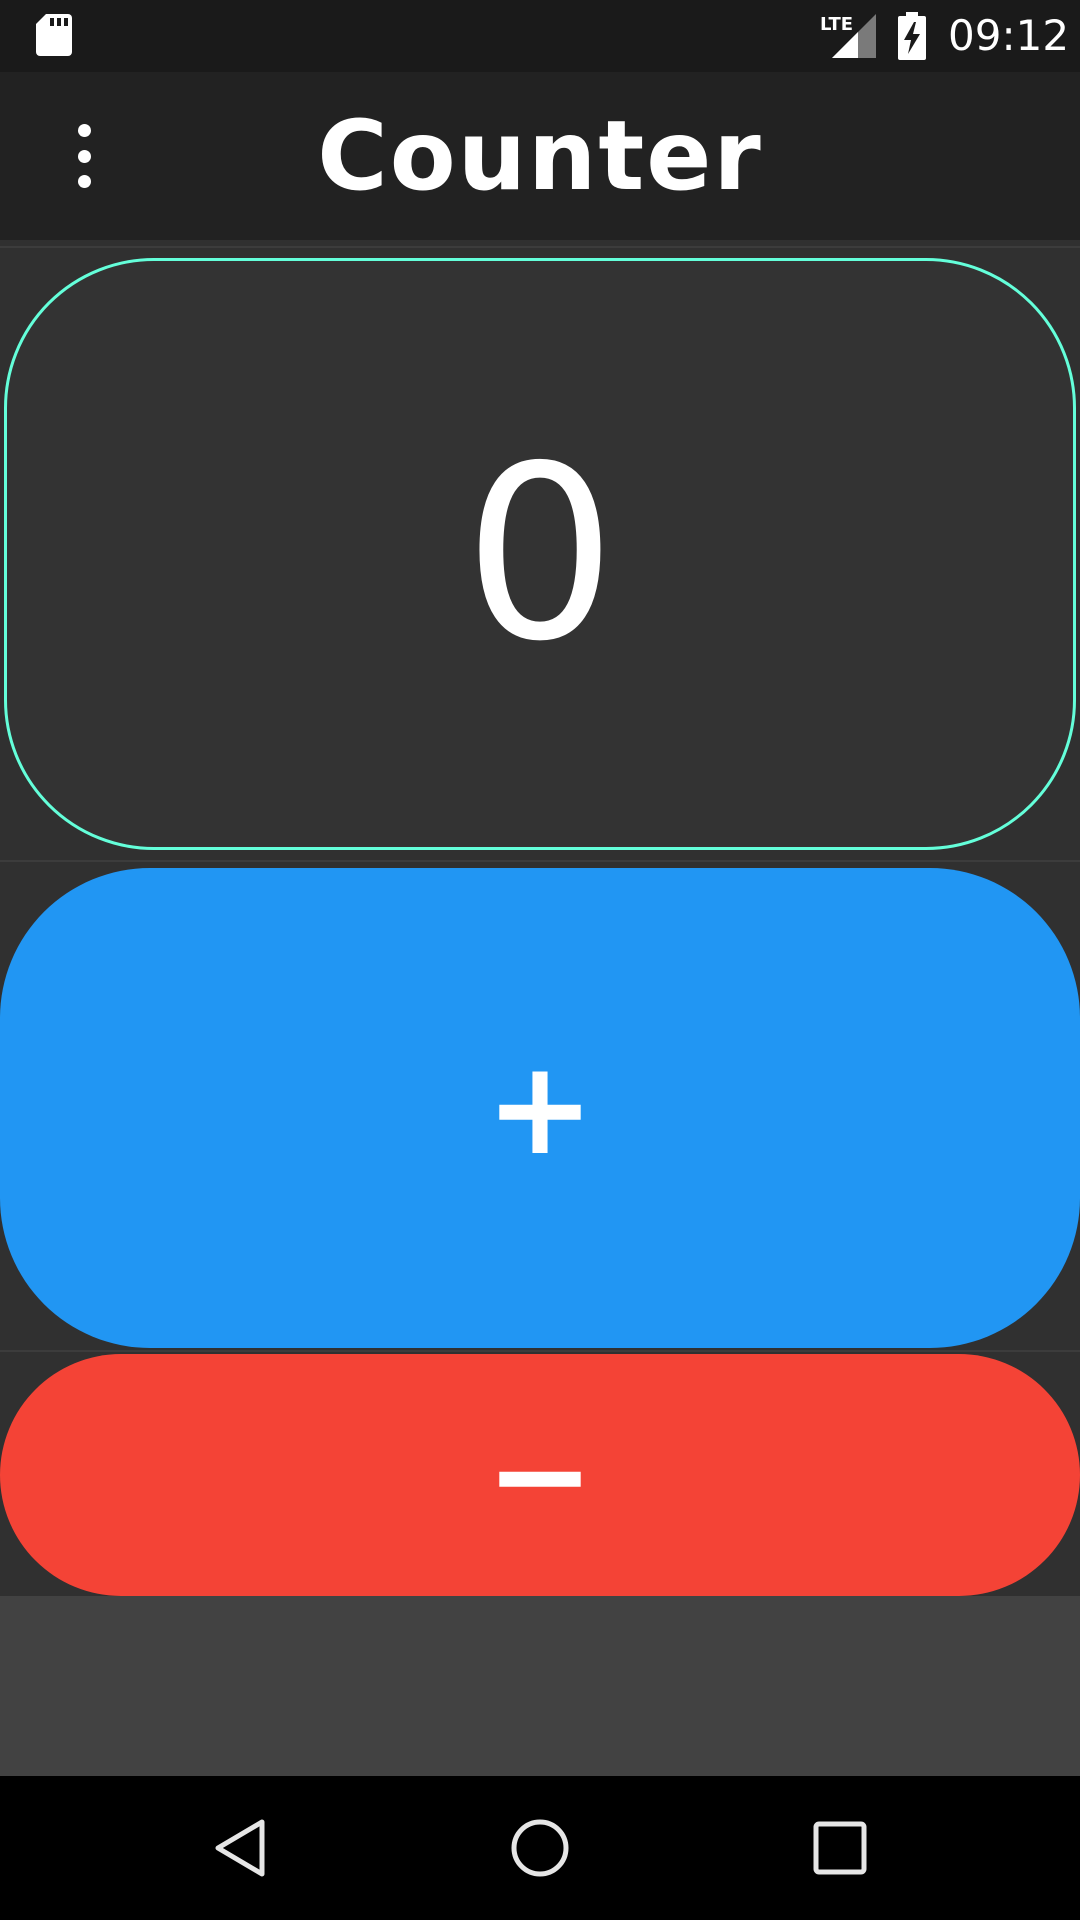  Describe the element at coordinates (836, 24) in the screenshot. I see `lte-label: LTE` at that location.